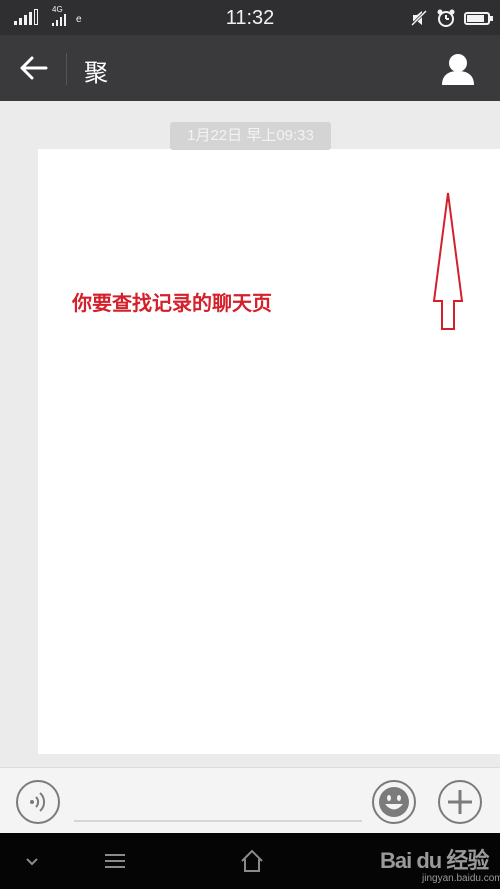  What do you see at coordinates (458, 69) in the screenshot?
I see `person-icon` at bounding box center [458, 69].